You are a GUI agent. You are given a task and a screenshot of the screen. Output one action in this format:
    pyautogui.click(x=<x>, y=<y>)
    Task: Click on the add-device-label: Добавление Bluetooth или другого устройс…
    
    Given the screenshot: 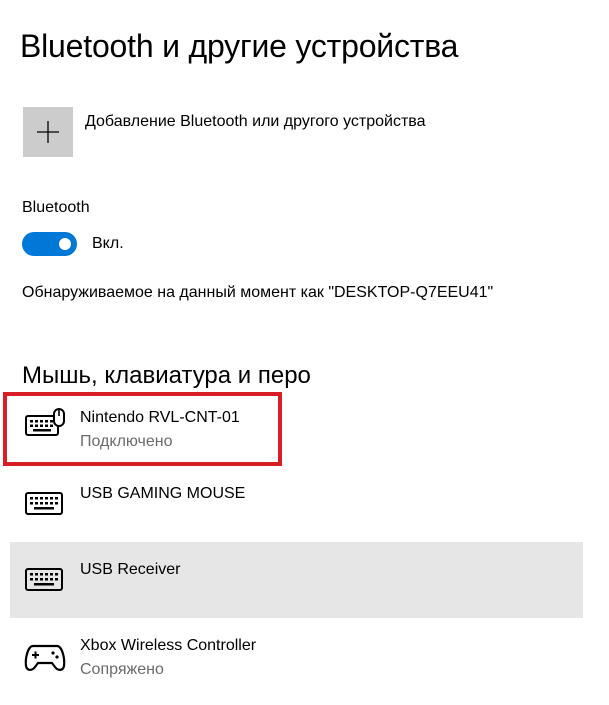 What is the action you would take?
    pyautogui.click(x=255, y=121)
    